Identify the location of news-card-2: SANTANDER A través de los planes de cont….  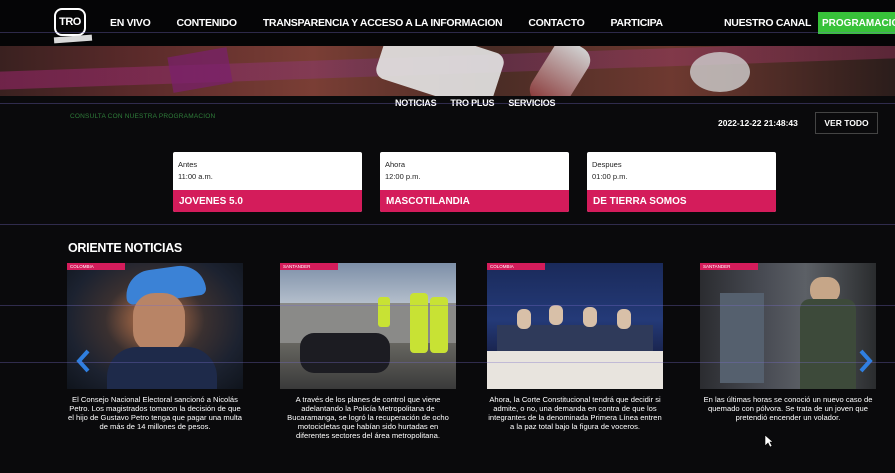
(368, 351).